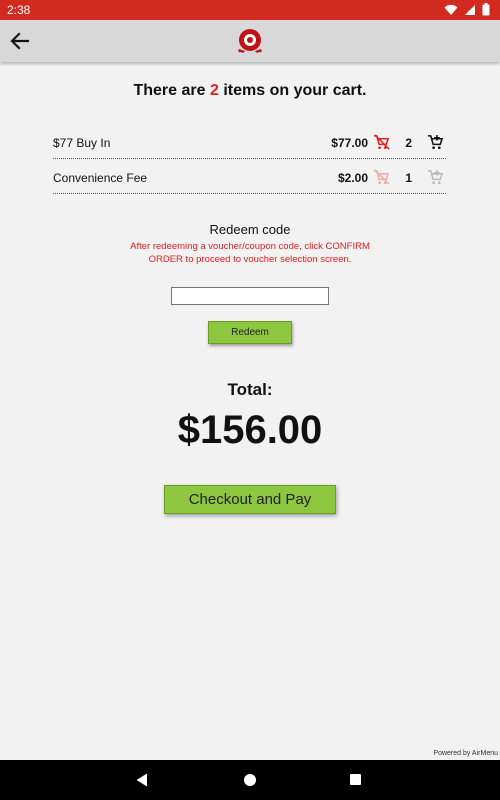 The height and width of the screenshot is (800, 500). What do you see at coordinates (250, 10) in the screenshot?
I see `status-bar: 2:38` at bounding box center [250, 10].